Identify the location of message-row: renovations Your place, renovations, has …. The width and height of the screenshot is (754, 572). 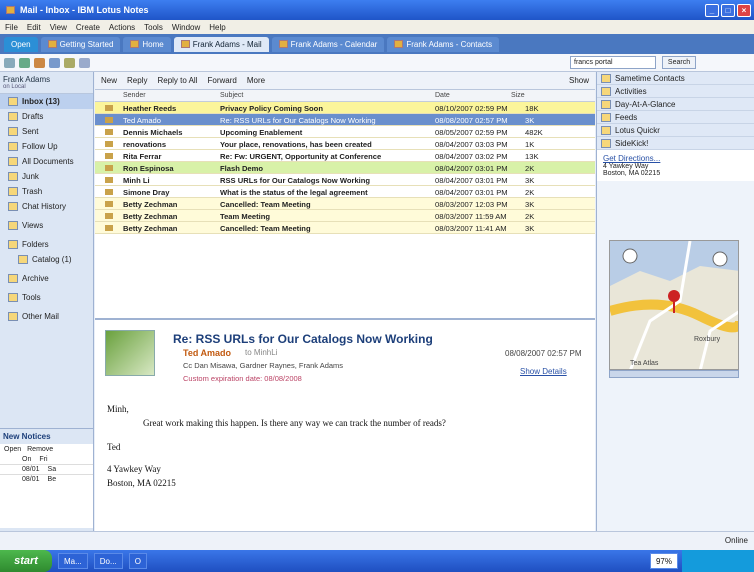
(345, 144).